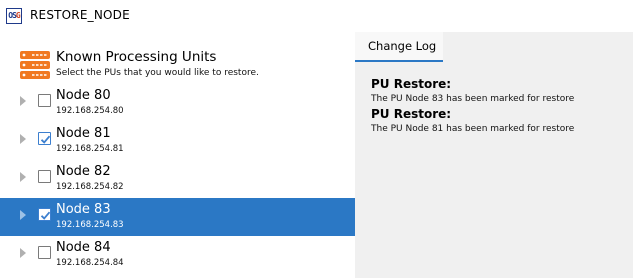 The width and height of the screenshot is (633, 278). Describe the element at coordinates (177, 255) in the screenshot. I see `pu-tree-row: Node 84 192.168.254.84` at that location.